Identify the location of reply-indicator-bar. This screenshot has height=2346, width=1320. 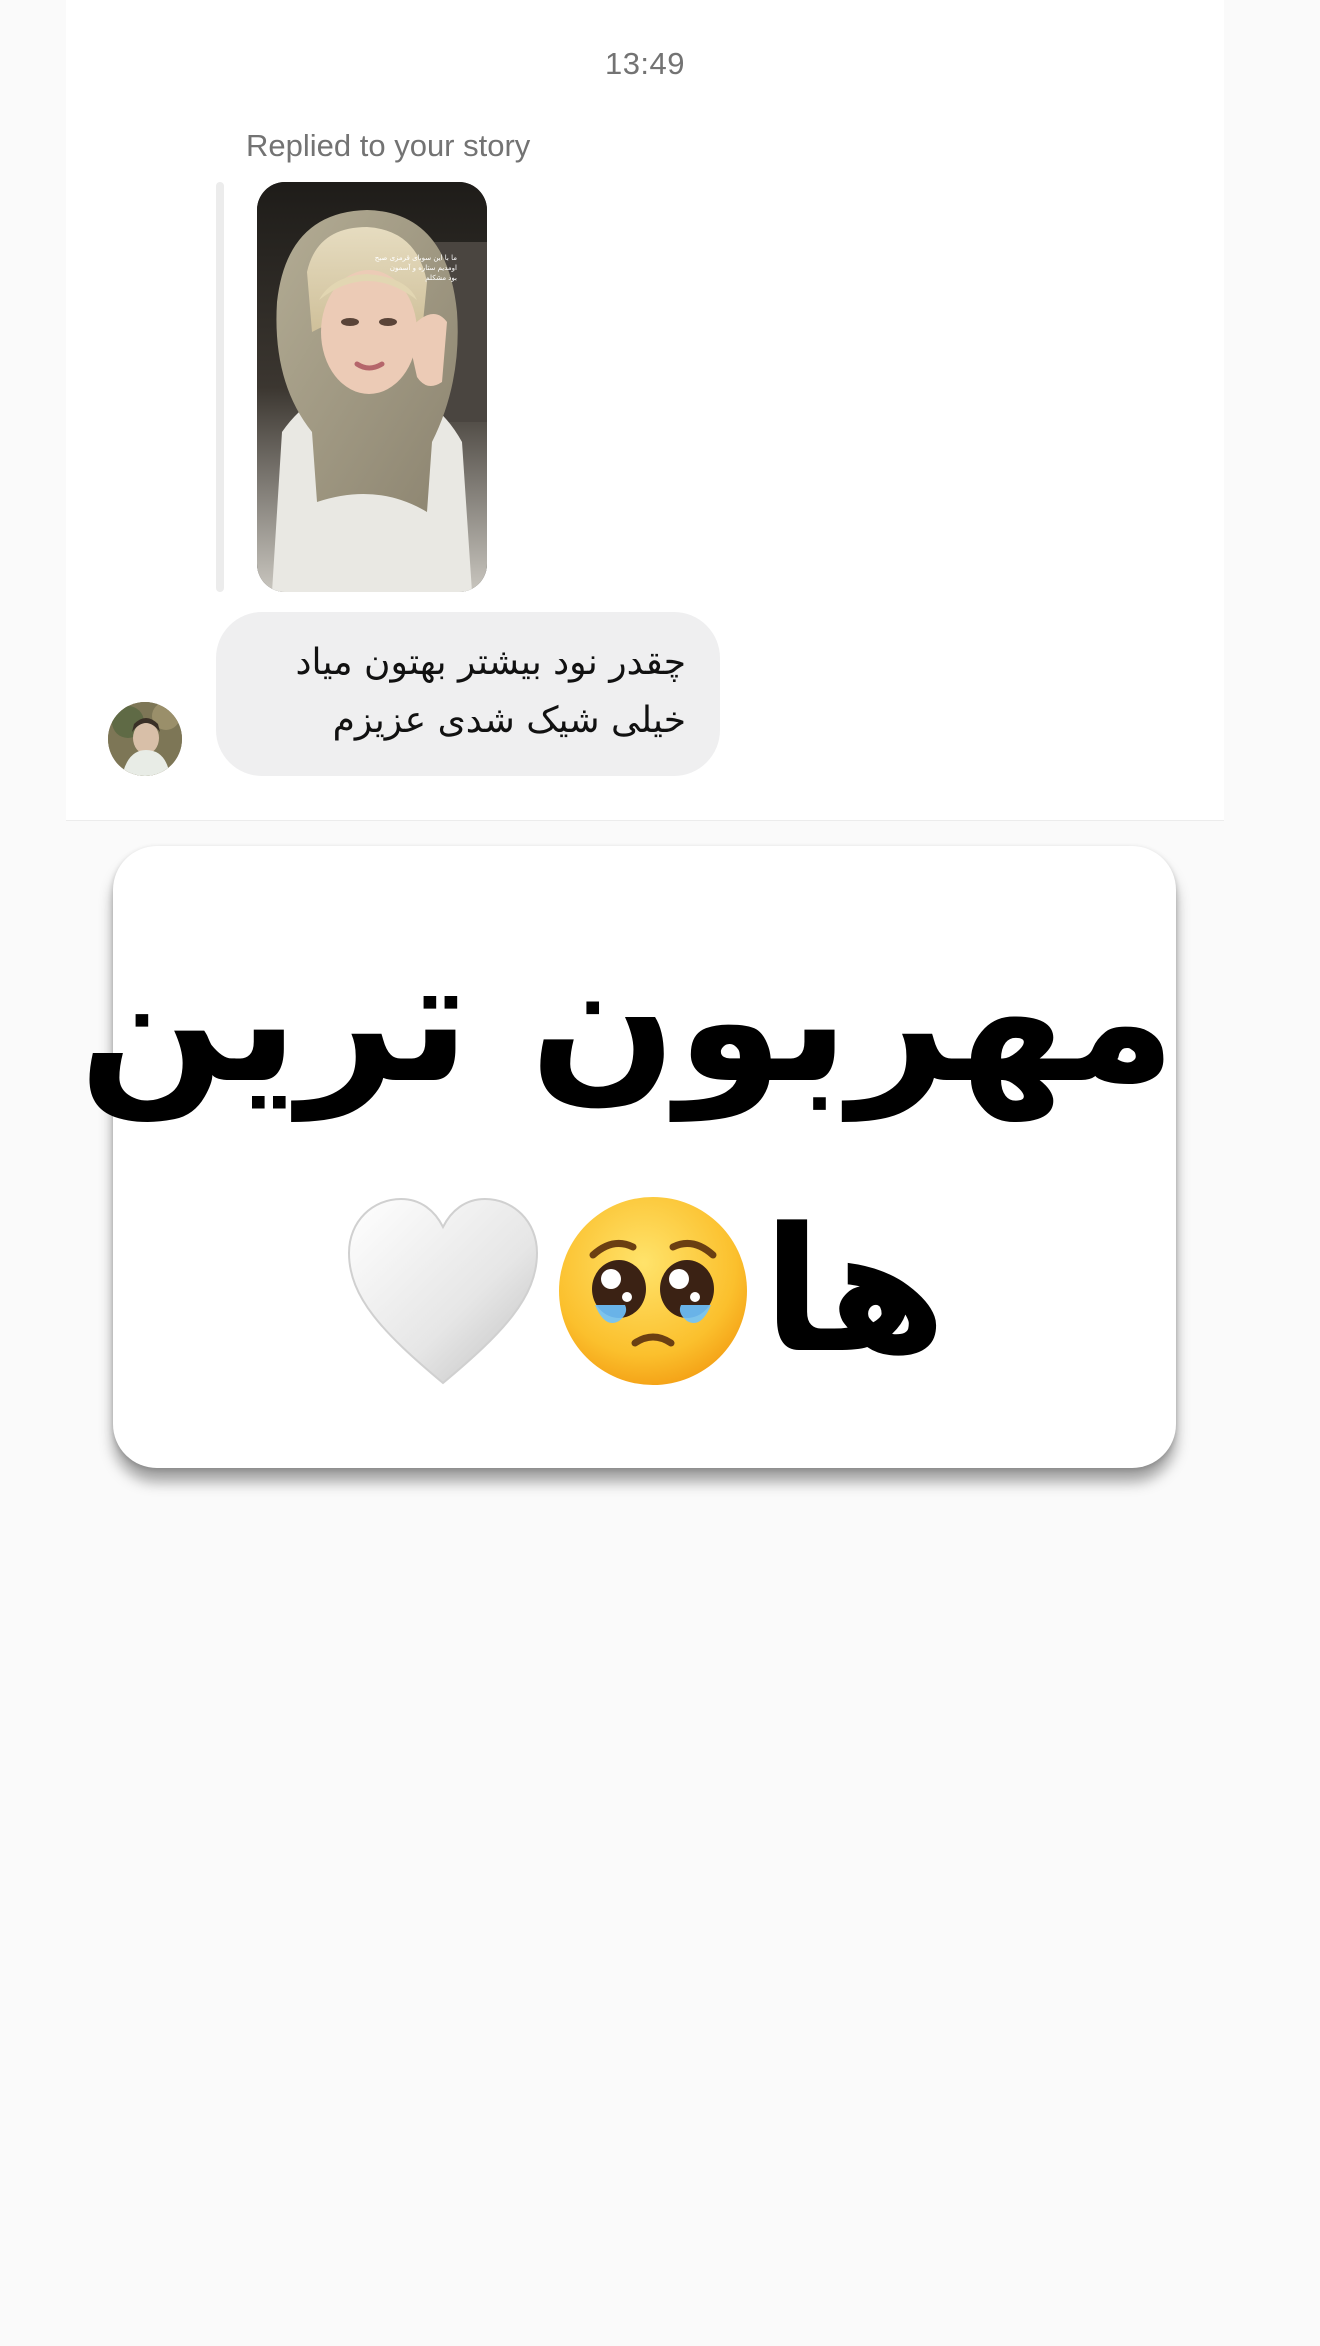
(220, 387).